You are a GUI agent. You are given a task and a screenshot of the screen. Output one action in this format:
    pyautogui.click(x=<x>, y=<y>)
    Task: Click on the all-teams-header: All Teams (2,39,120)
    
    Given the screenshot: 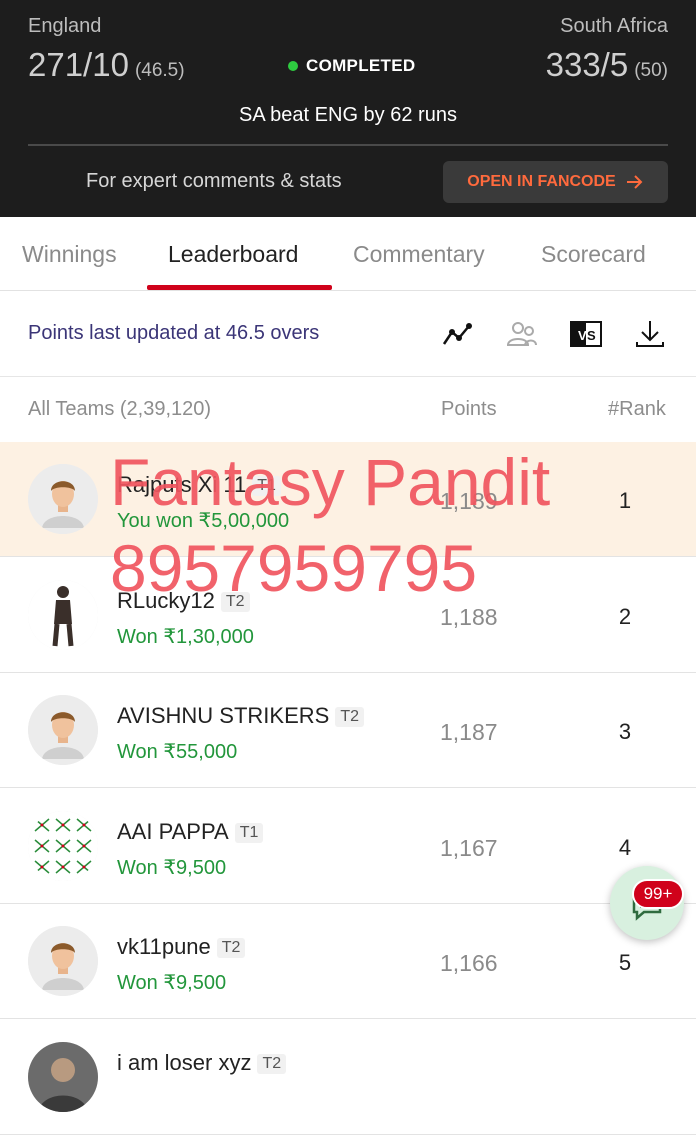 What is the action you would take?
    pyautogui.click(x=120, y=409)
    